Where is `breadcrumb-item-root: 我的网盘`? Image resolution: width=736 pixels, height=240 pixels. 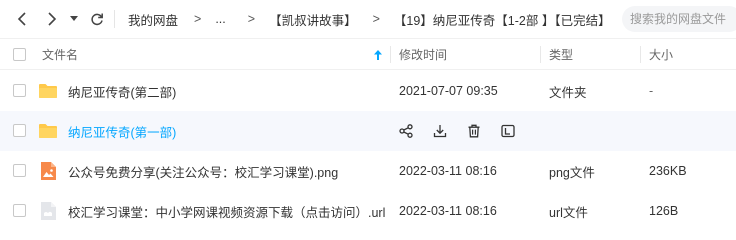 breadcrumb-item-root: 我的网盘 is located at coordinates (153, 19).